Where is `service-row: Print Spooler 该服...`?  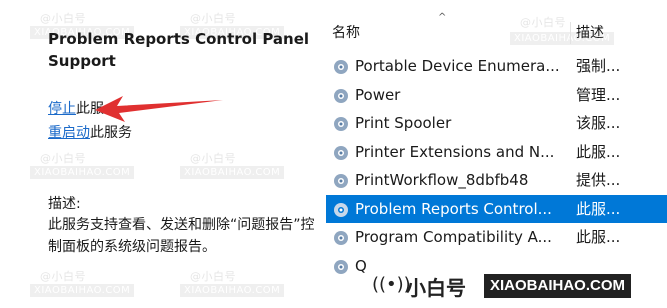
service-row: Print Spooler 该服... is located at coordinates (496, 123).